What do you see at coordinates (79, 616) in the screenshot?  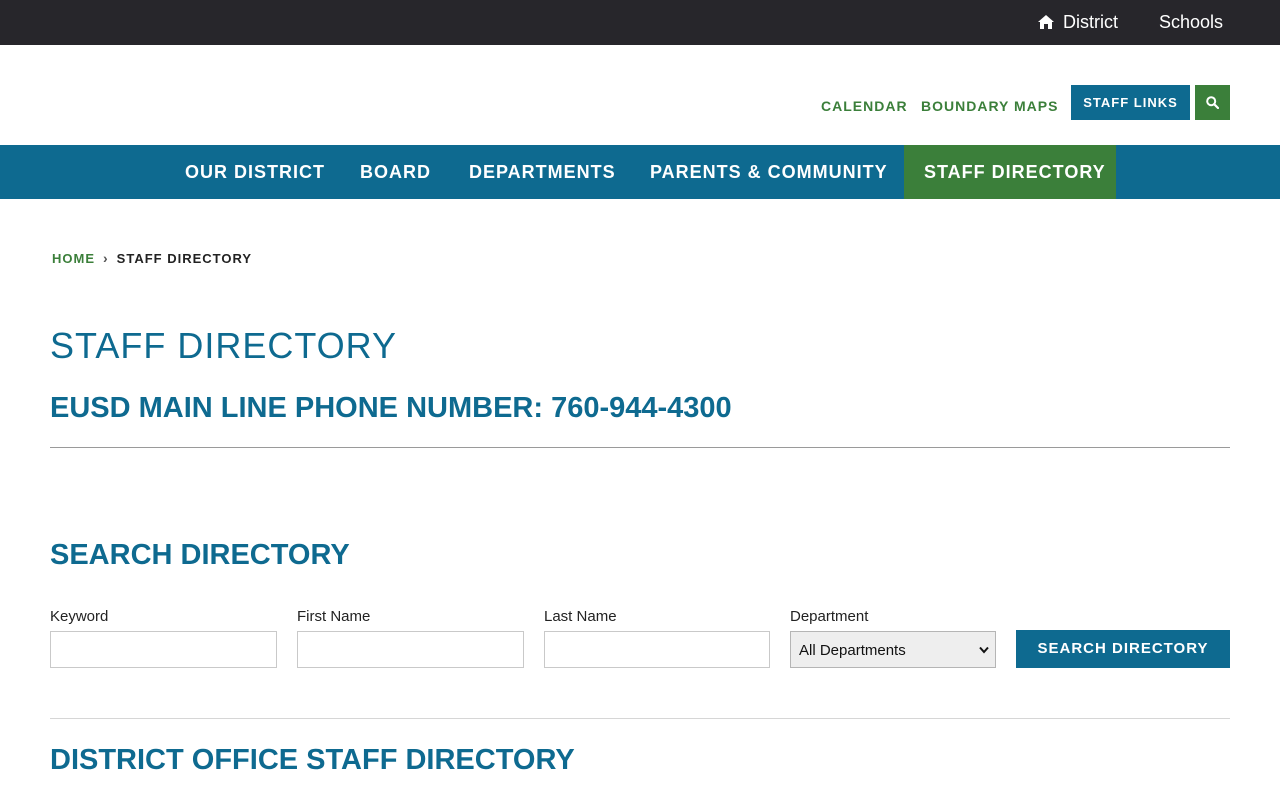 I see `keyword-label: Keyword` at bounding box center [79, 616].